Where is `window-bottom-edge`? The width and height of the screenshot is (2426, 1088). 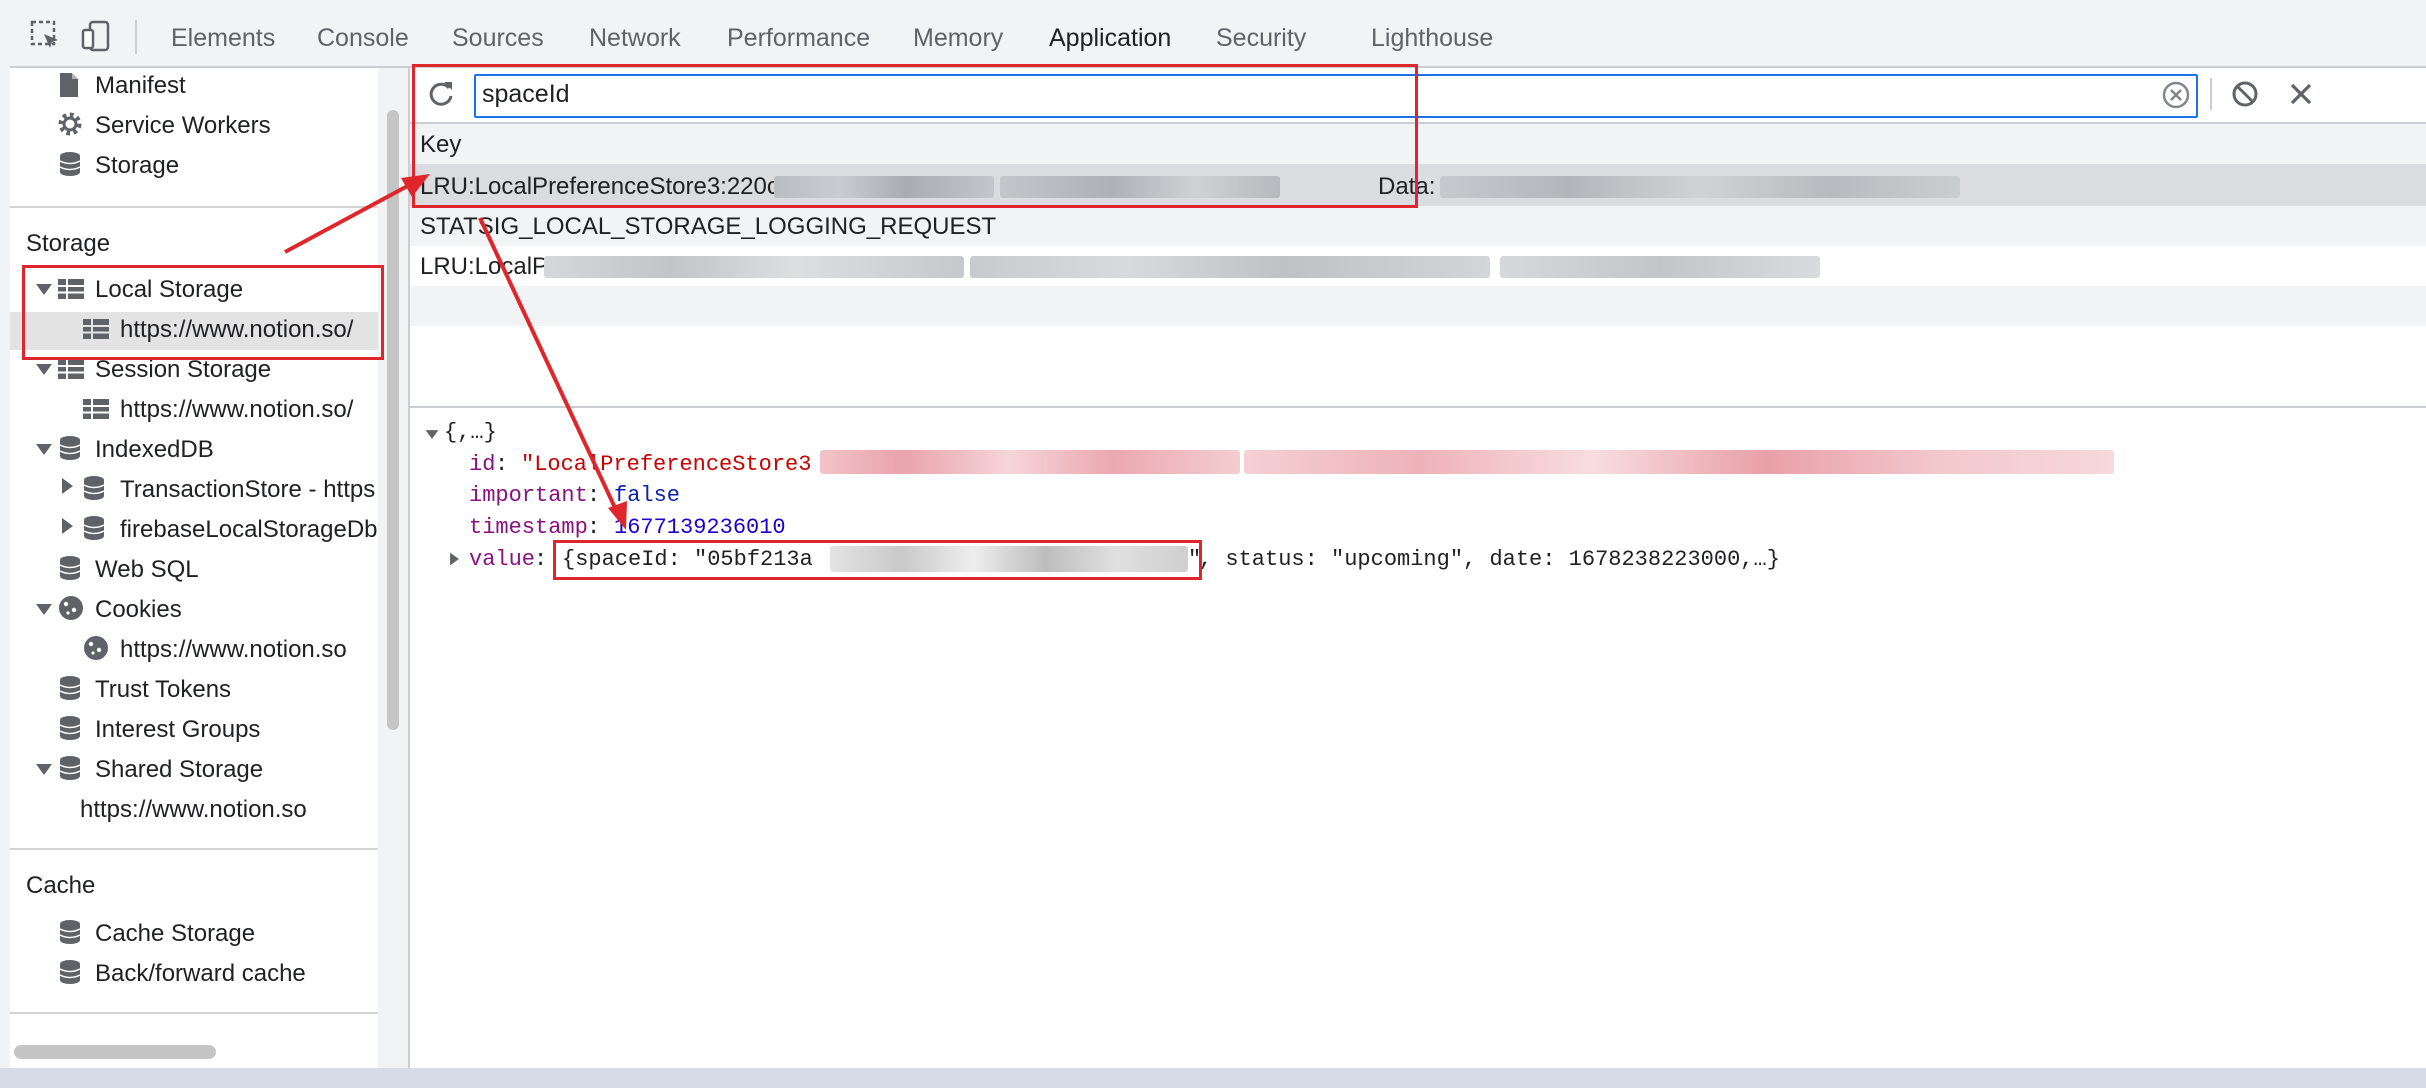
window-bottom-edge is located at coordinates (1213, 1078).